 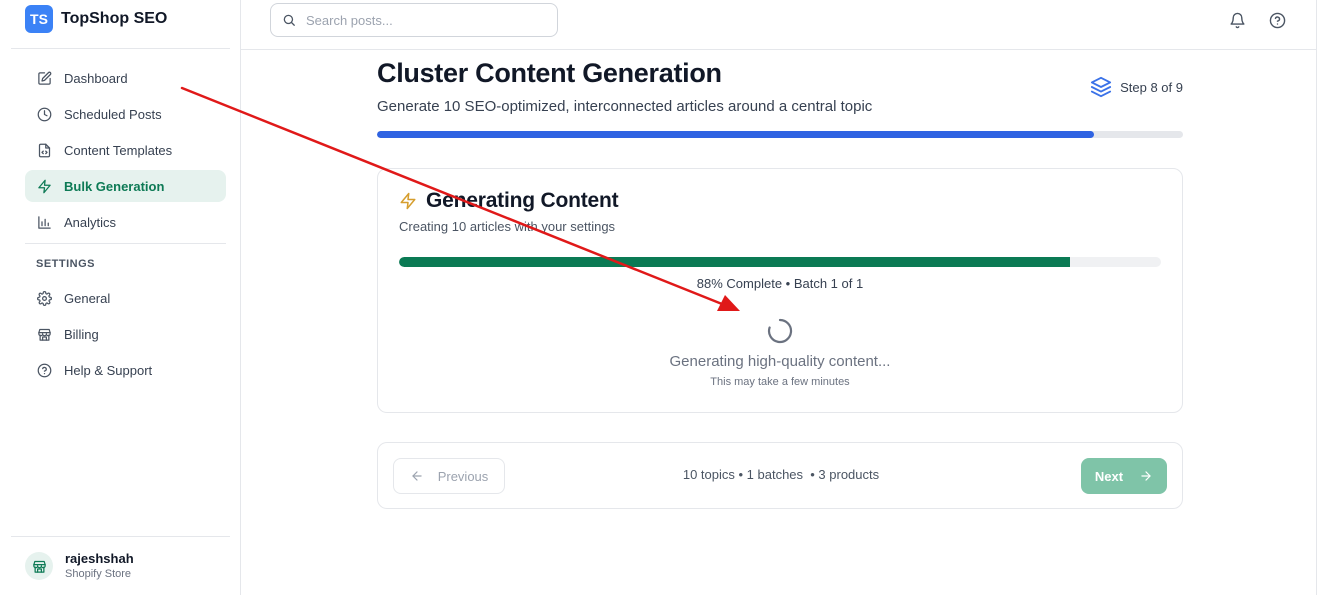 I want to click on user-profile: rajeshshah Shopify Store, so click(x=79, y=566).